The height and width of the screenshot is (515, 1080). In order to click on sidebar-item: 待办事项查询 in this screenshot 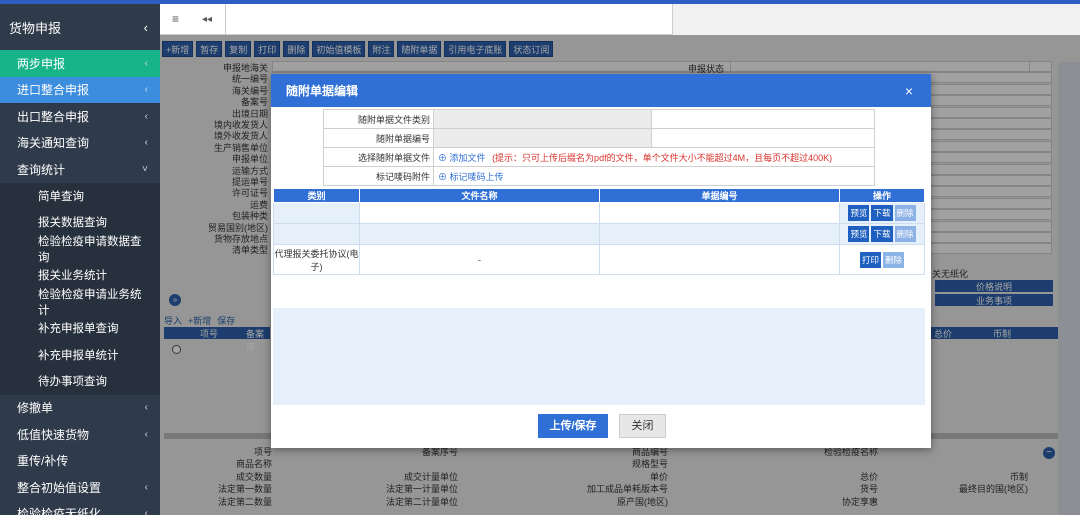, I will do `click(80, 381)`.